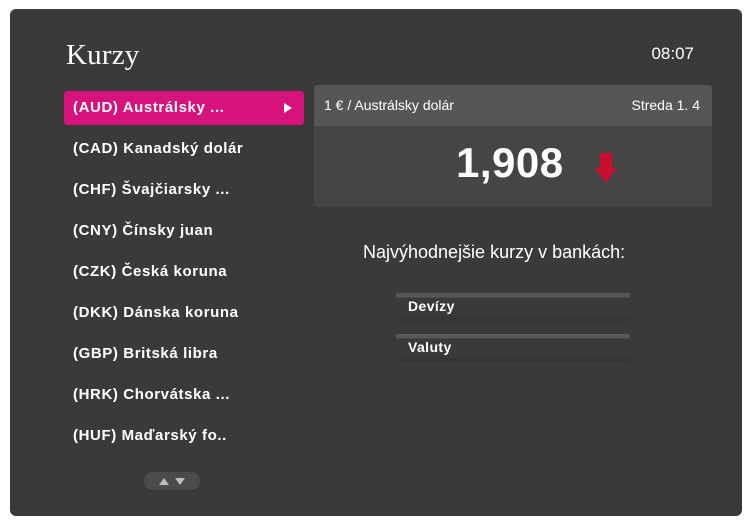 The height and width of the screenshot is (521, 749). I want to click on exchange-rate-value: 1,908, so click(510, 162).